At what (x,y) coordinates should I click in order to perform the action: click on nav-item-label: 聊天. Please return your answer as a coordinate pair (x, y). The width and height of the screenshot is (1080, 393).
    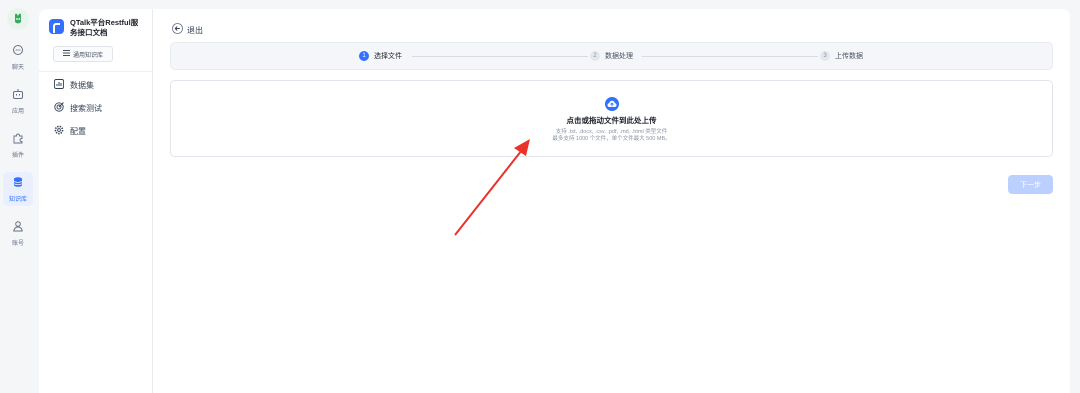
    Looking at the image, I should click on (17, 68).